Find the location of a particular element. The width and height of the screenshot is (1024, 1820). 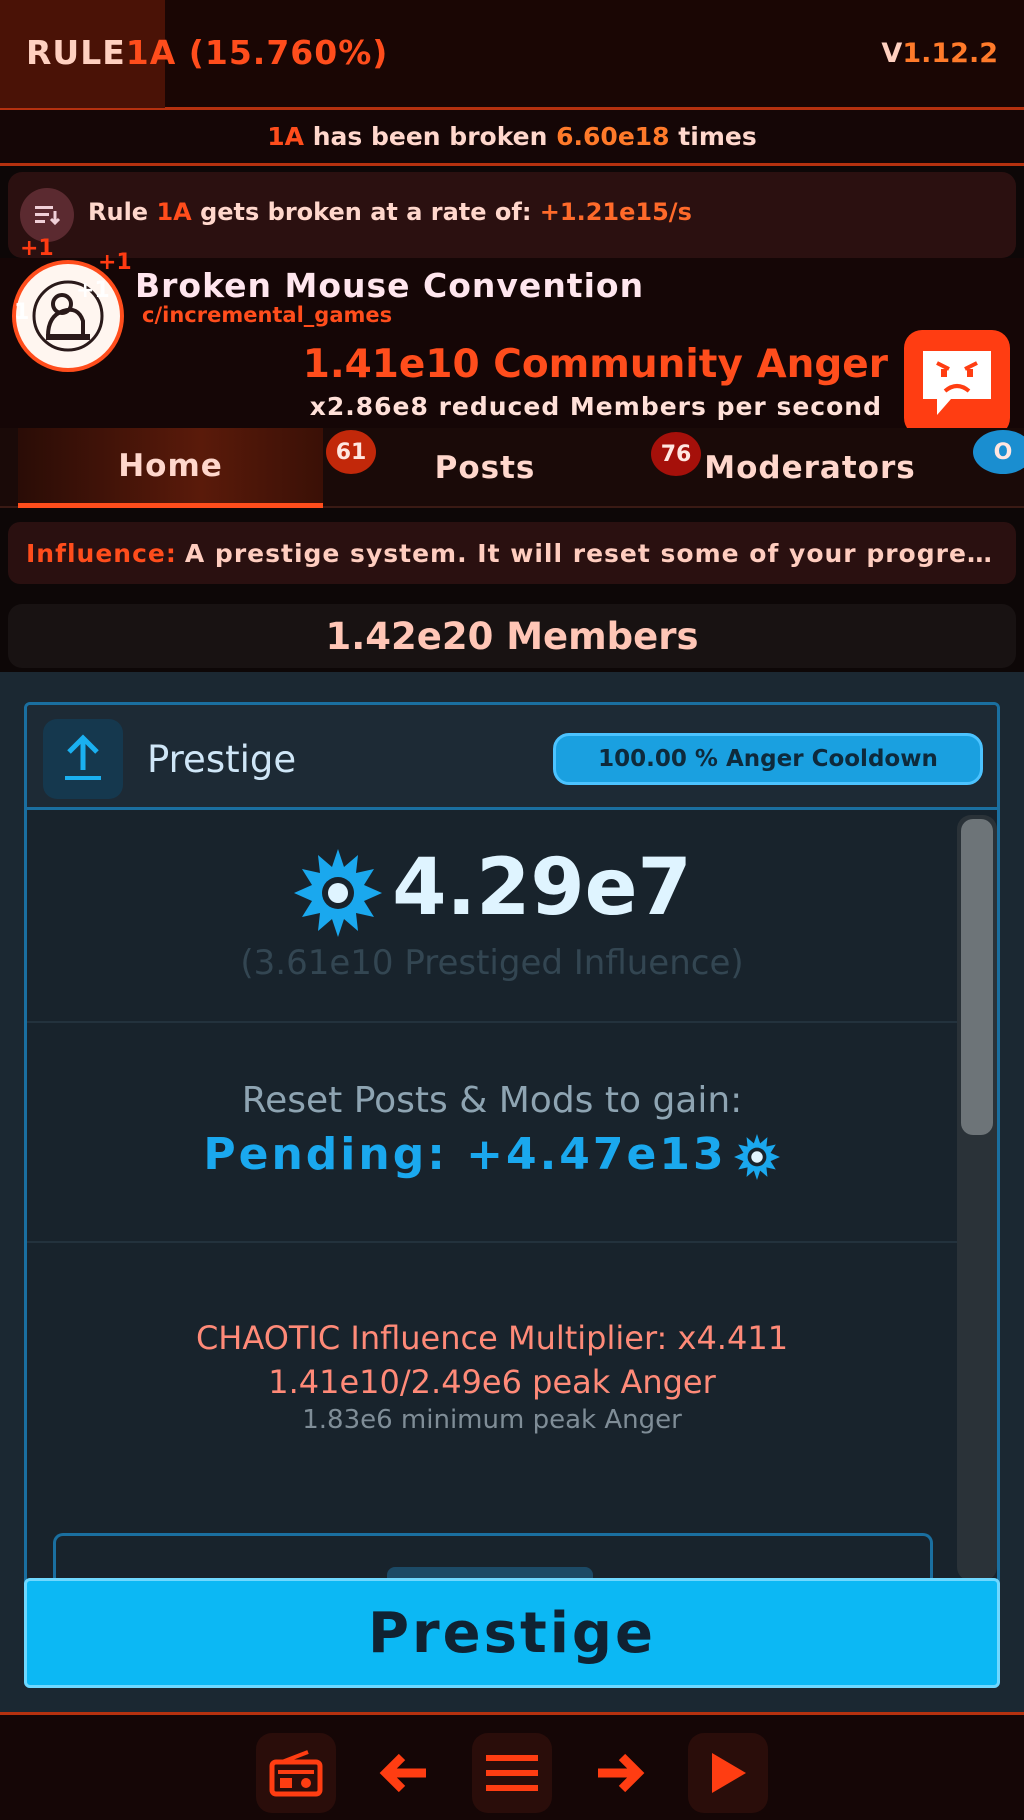

pending-value: Pending: +4.47e13 is located at coordinates (465, 1154).